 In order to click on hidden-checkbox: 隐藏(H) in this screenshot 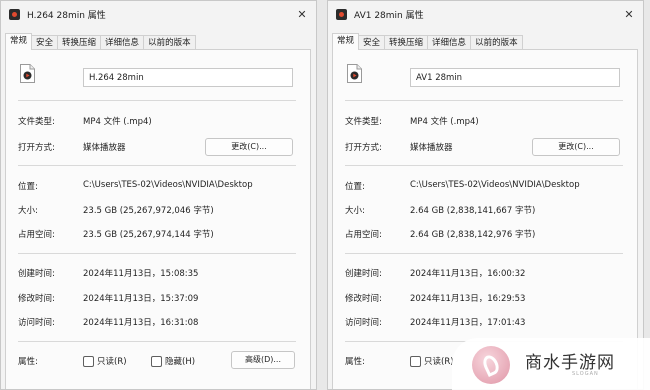, I will do `click(173, 361)`.